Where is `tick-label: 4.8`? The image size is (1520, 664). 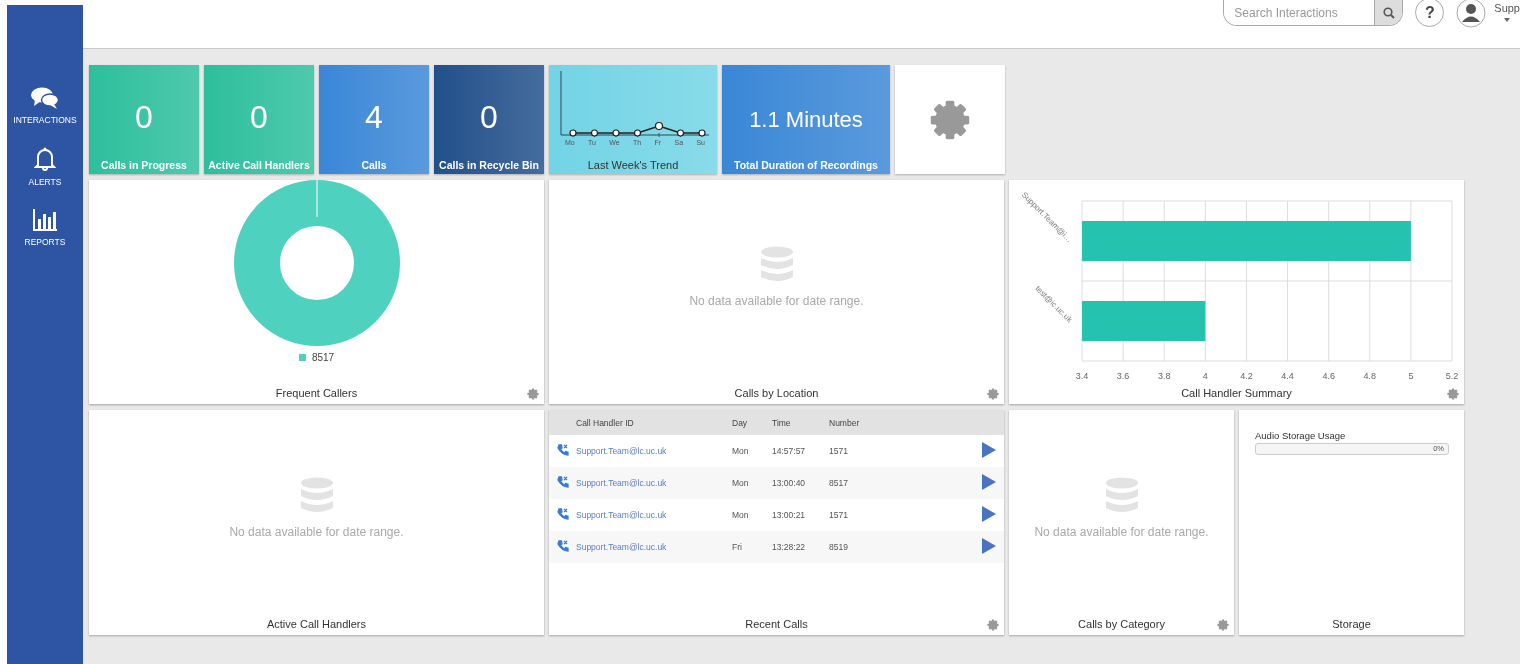
tick-label: 4.8 is located at coordinates (1370, 376).